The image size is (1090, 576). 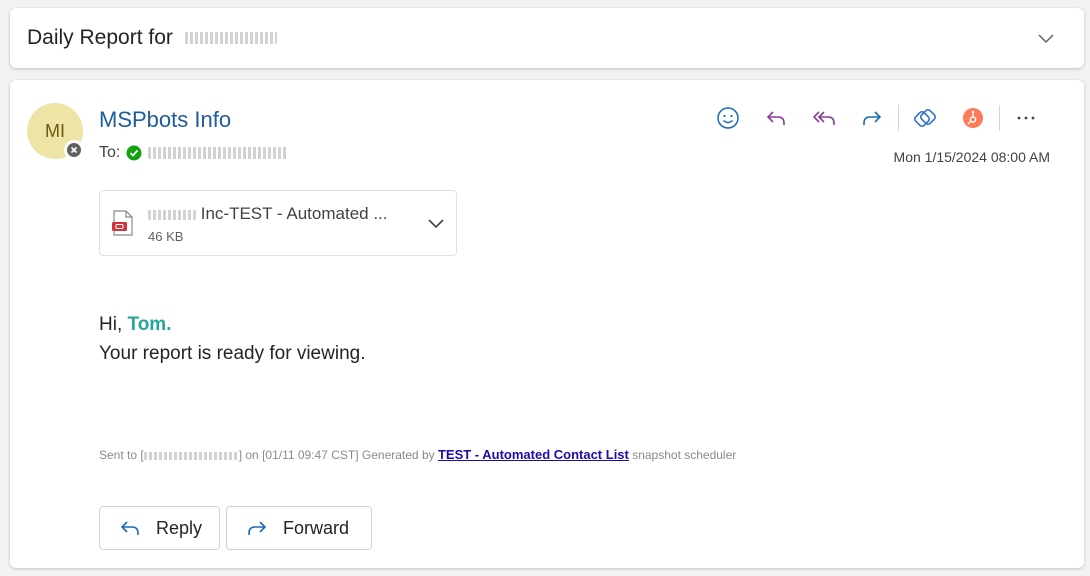 I want to click on hubspot-button, so click(x=973, y=118).